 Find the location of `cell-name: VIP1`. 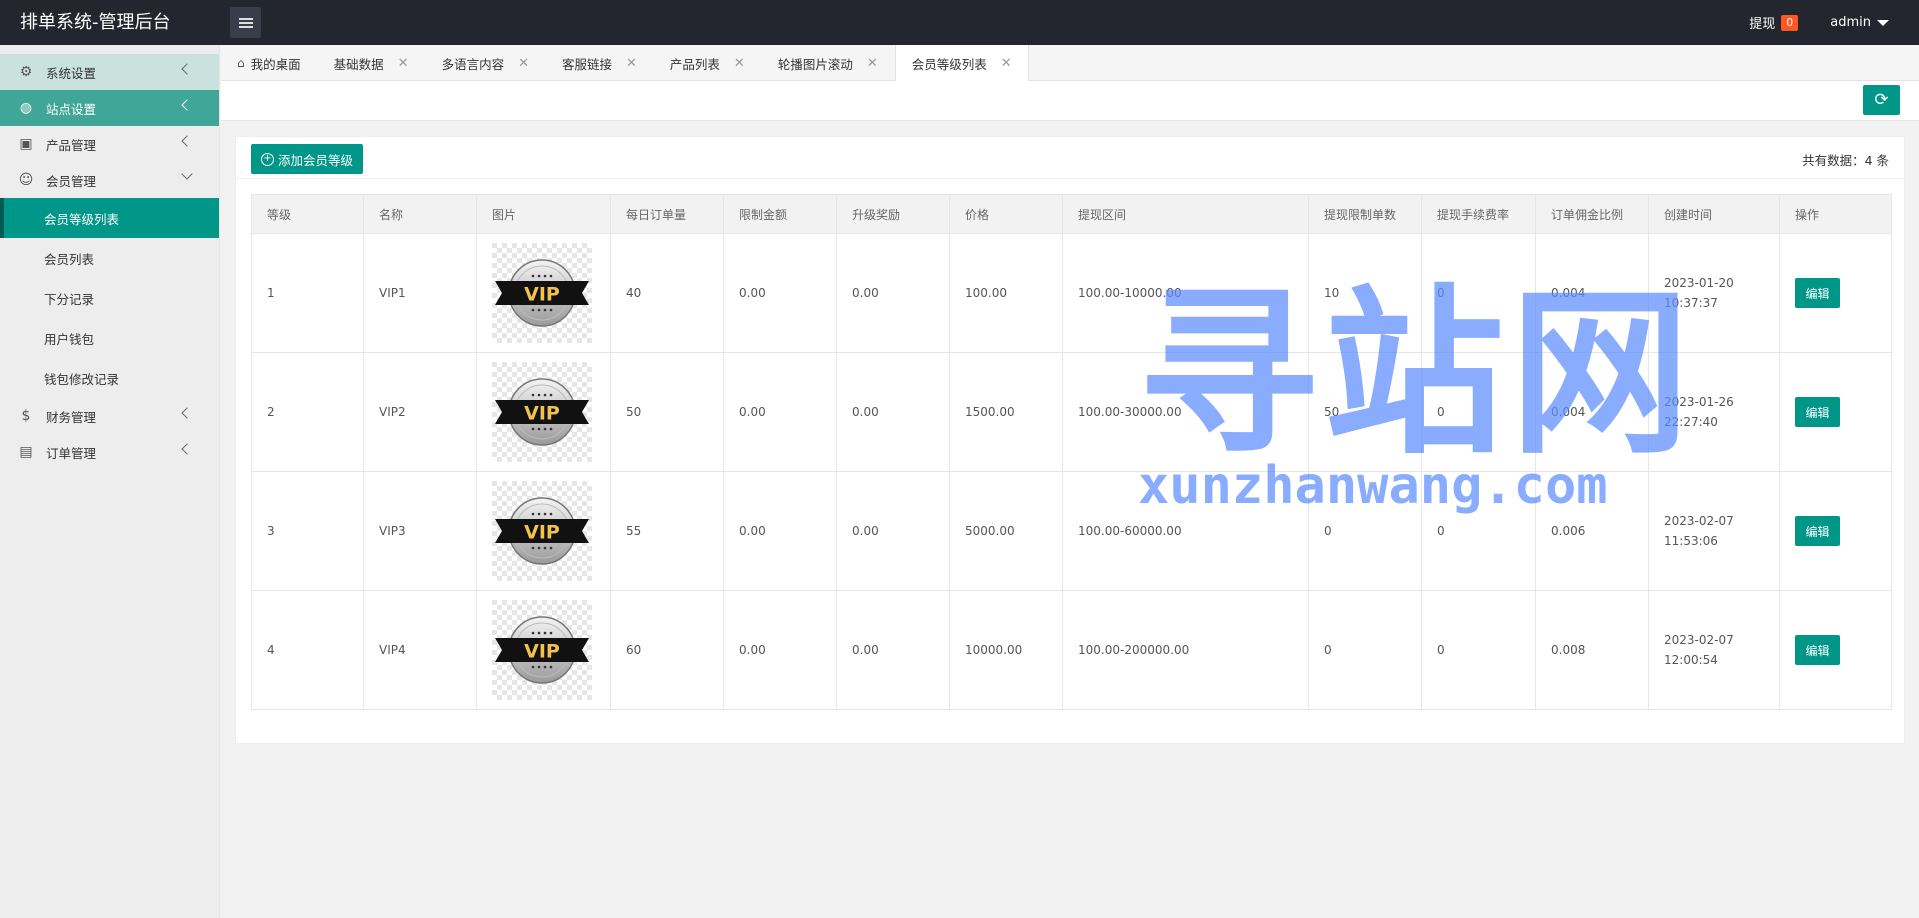

cell-name: VIP1 is located at coordinates (420, 293).